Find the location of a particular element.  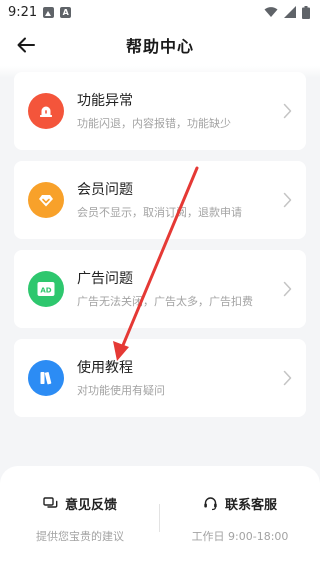

chat-icon is located at coordinates (50, 502).